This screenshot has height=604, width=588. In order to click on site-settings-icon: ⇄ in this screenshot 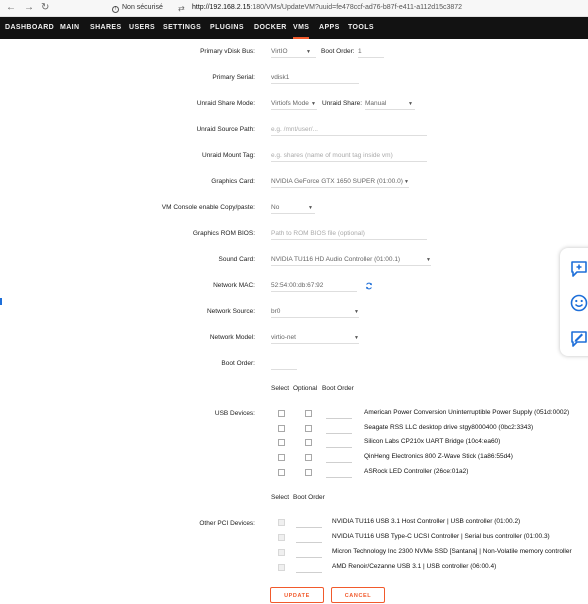, I will do `click(181, 9)`.